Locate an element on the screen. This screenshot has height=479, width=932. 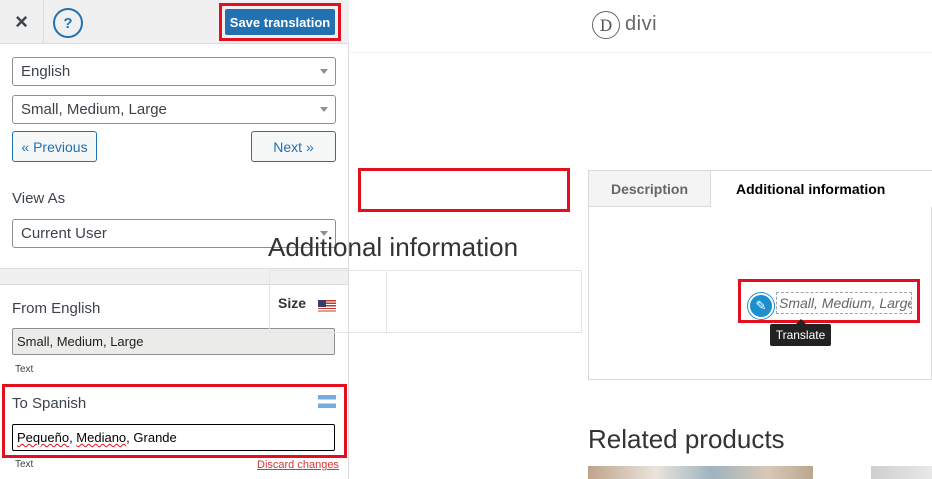
tab-additional-information-label: Additional information is located at coordinates (811, 189).